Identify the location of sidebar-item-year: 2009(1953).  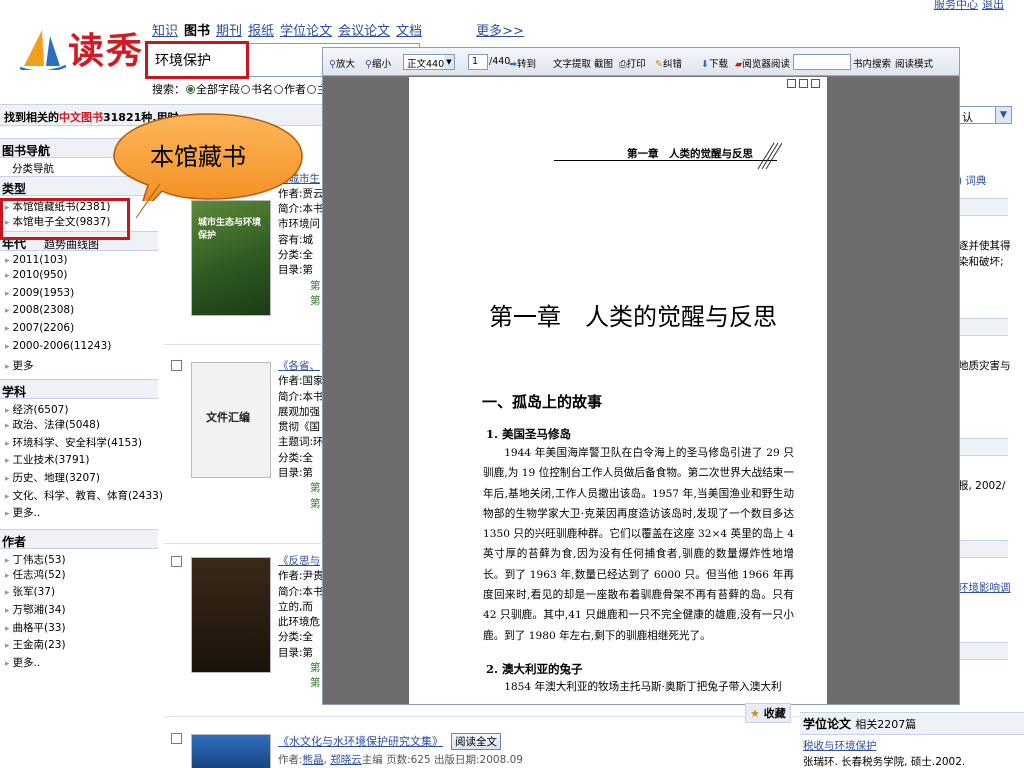
(79, 296).